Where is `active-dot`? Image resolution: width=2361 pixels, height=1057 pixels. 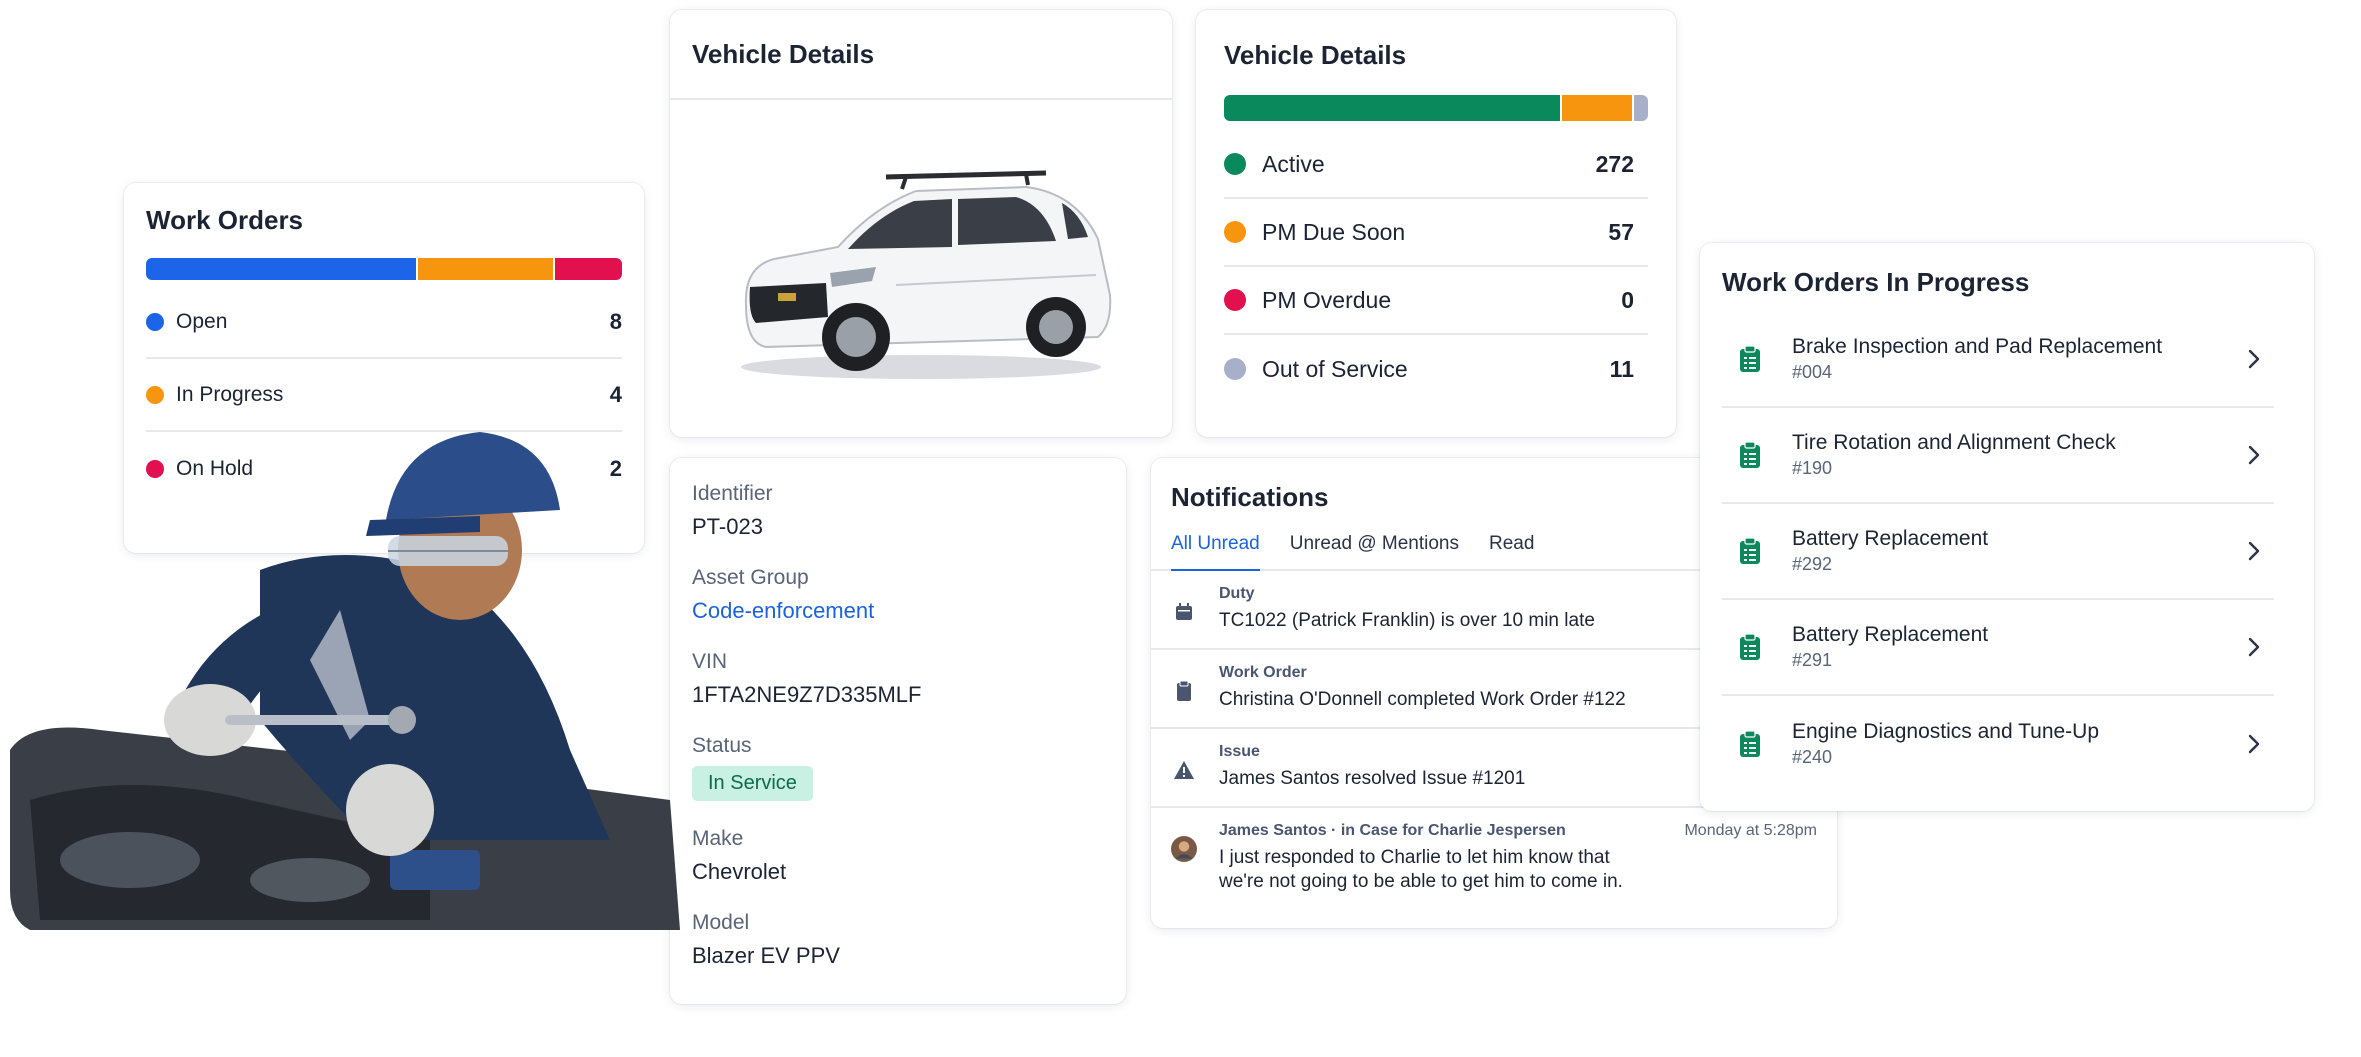
active-dot is located at coordinates (1235, 164).